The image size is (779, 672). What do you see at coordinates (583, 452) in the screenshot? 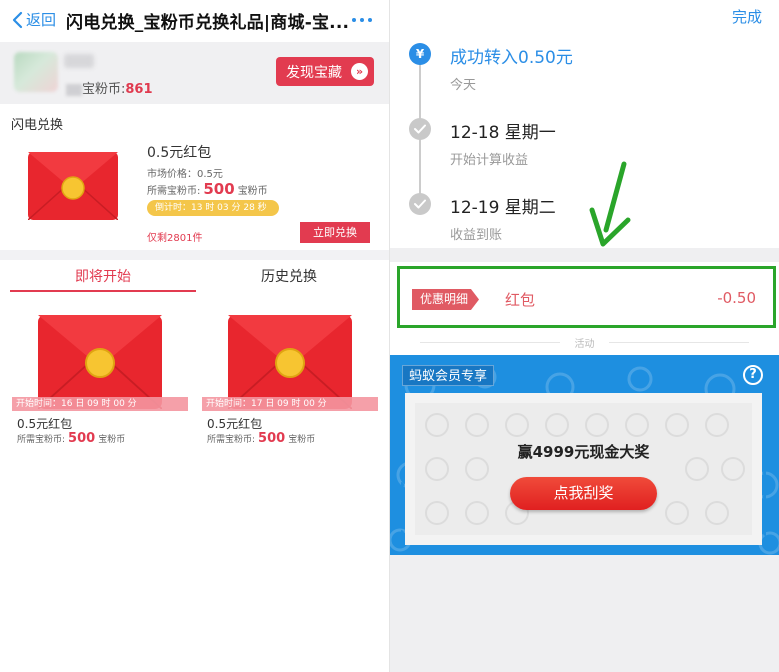
I see `prize-text: 赢4999元现金大奖` at bounding box center [583, 452].